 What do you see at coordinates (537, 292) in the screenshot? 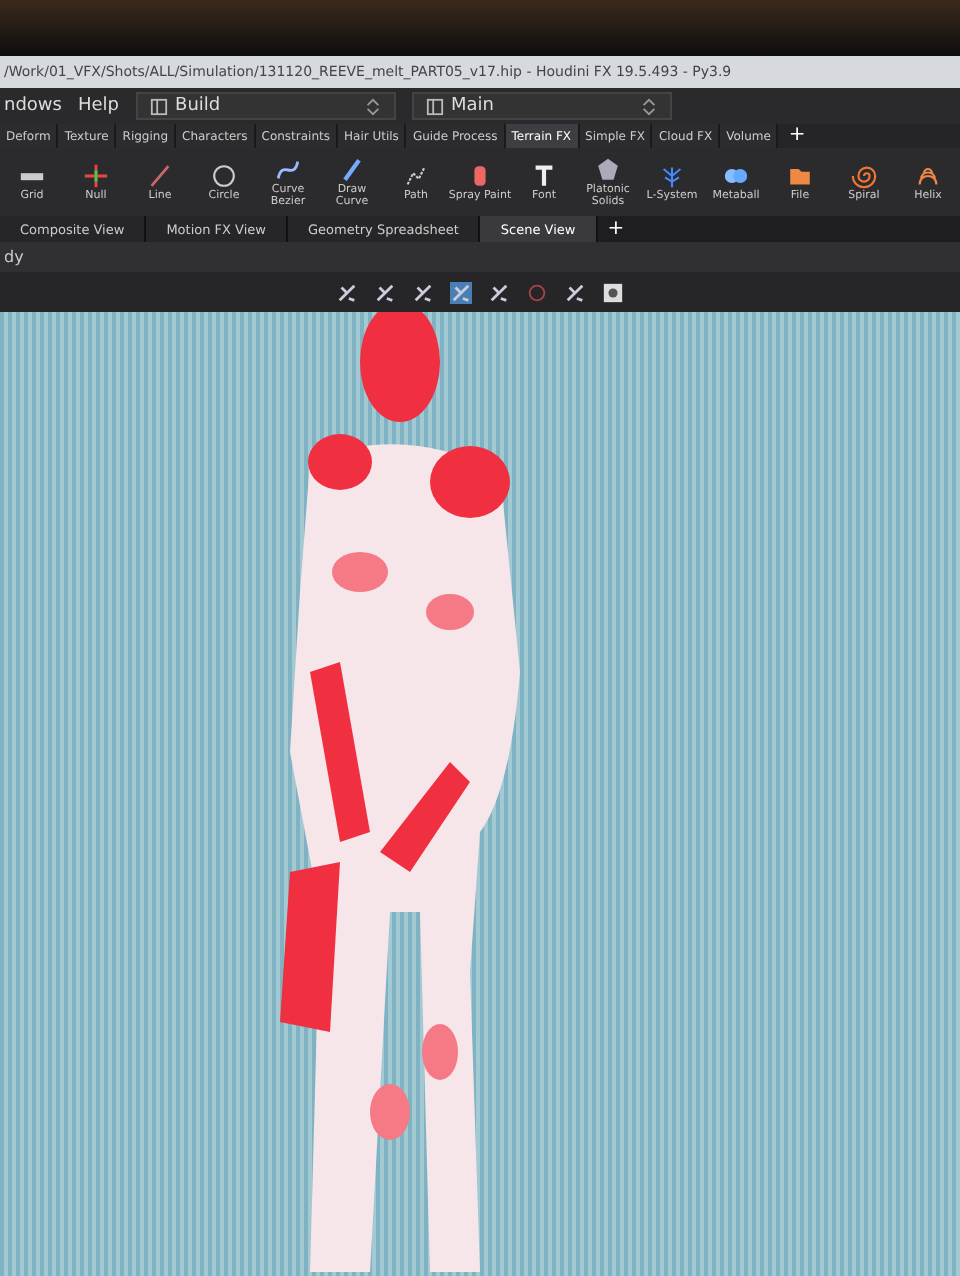
I see `record-icon` at bounding box center [537, 292].